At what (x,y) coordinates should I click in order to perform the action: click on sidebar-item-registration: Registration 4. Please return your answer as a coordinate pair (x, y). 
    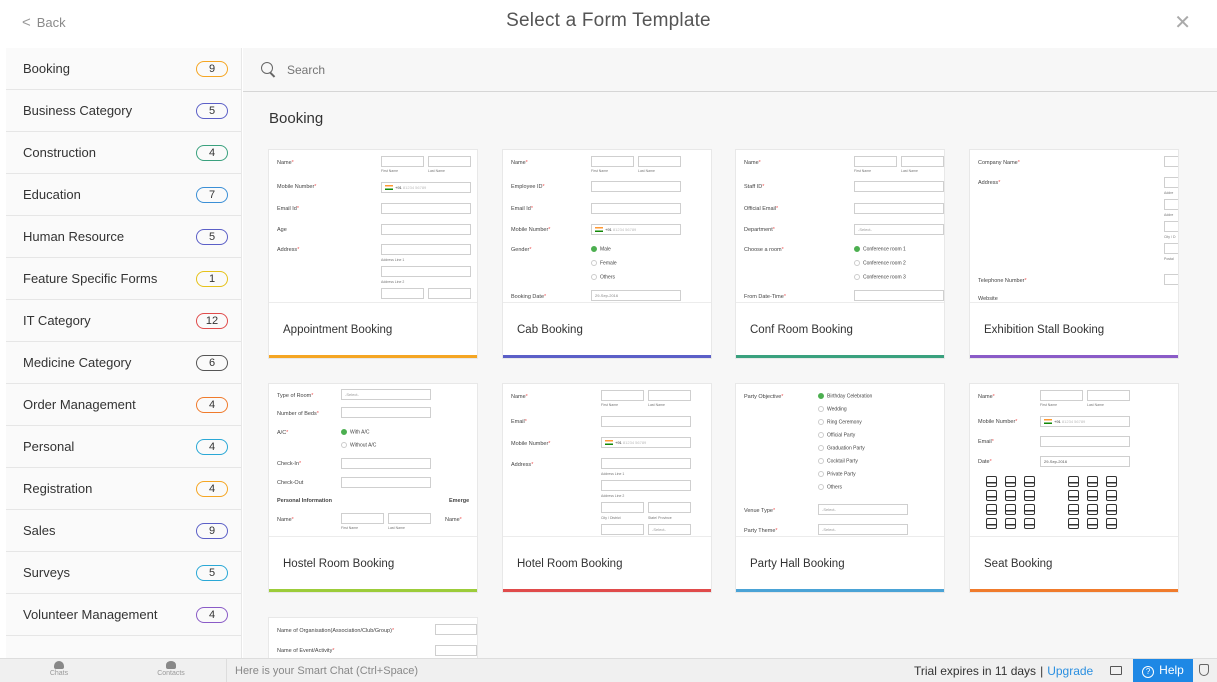
    Looking at the image, I should click on (123, 489).